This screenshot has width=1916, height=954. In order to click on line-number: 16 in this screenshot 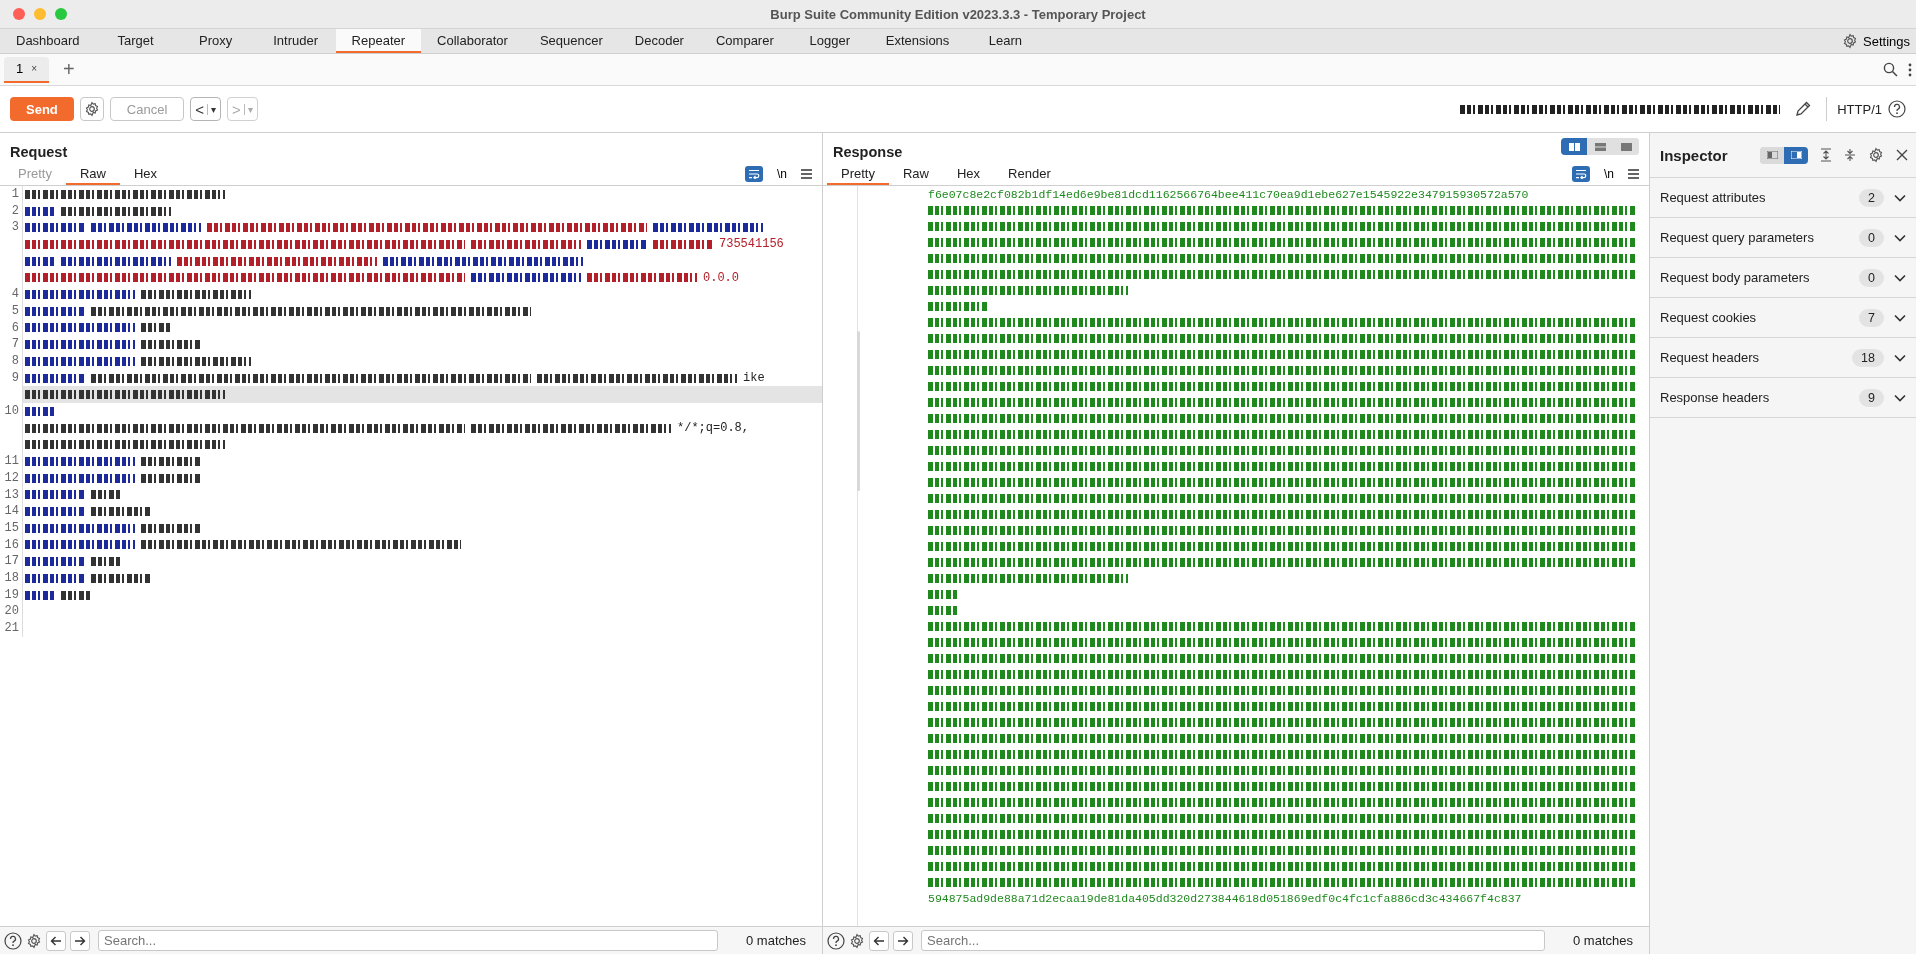, I will do `click(11, 545)`.